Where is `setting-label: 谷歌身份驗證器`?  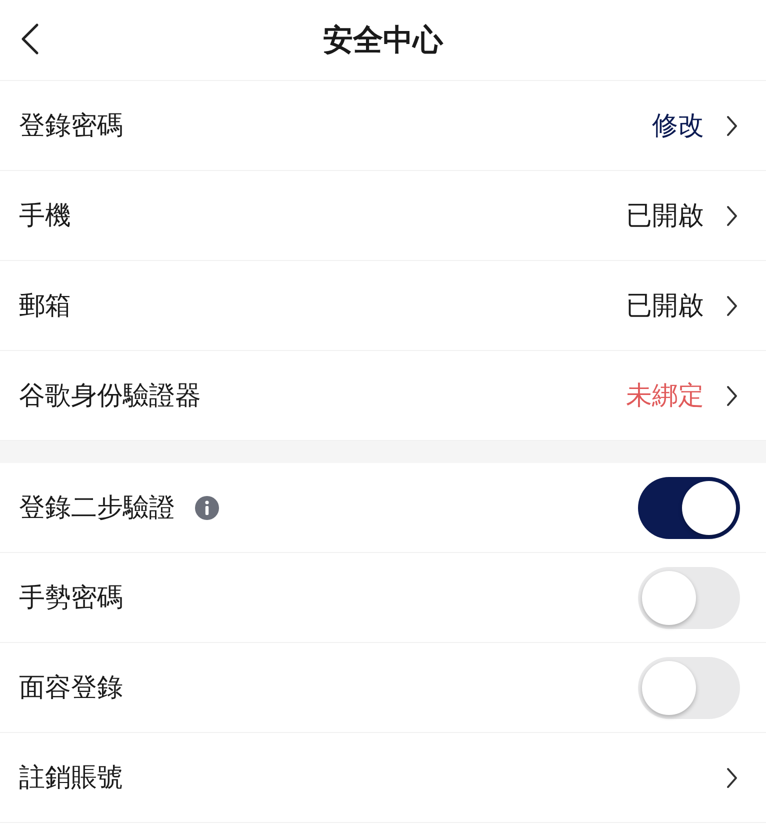 setting-label: 谷歌身份驗證器 is located at coordinates (110, 396).